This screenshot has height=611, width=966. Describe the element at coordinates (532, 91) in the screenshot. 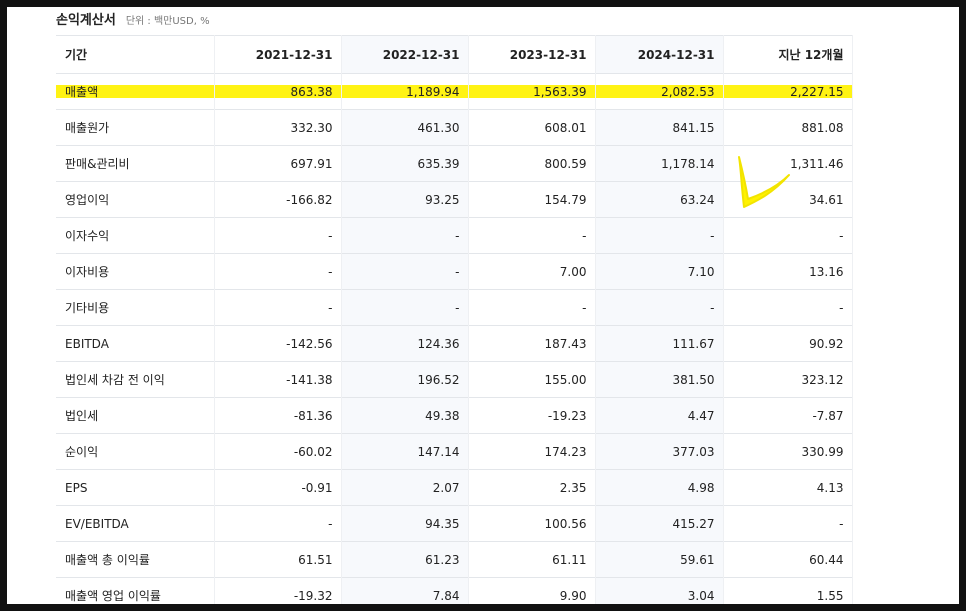

I see `table-cell: 1,563.39` at that location.